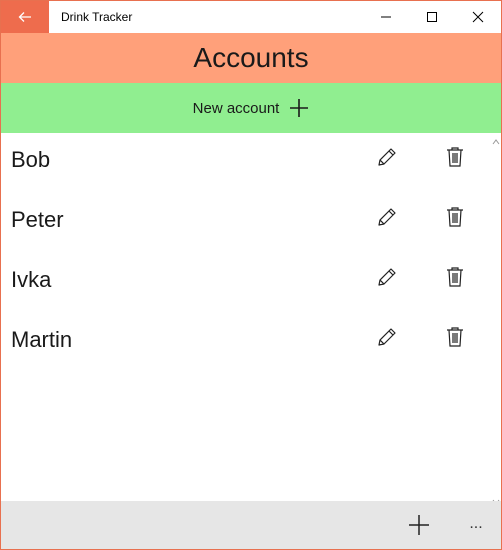 This screenshot has height=550, width=502. I want to click on close-icon, so click(478, 17).